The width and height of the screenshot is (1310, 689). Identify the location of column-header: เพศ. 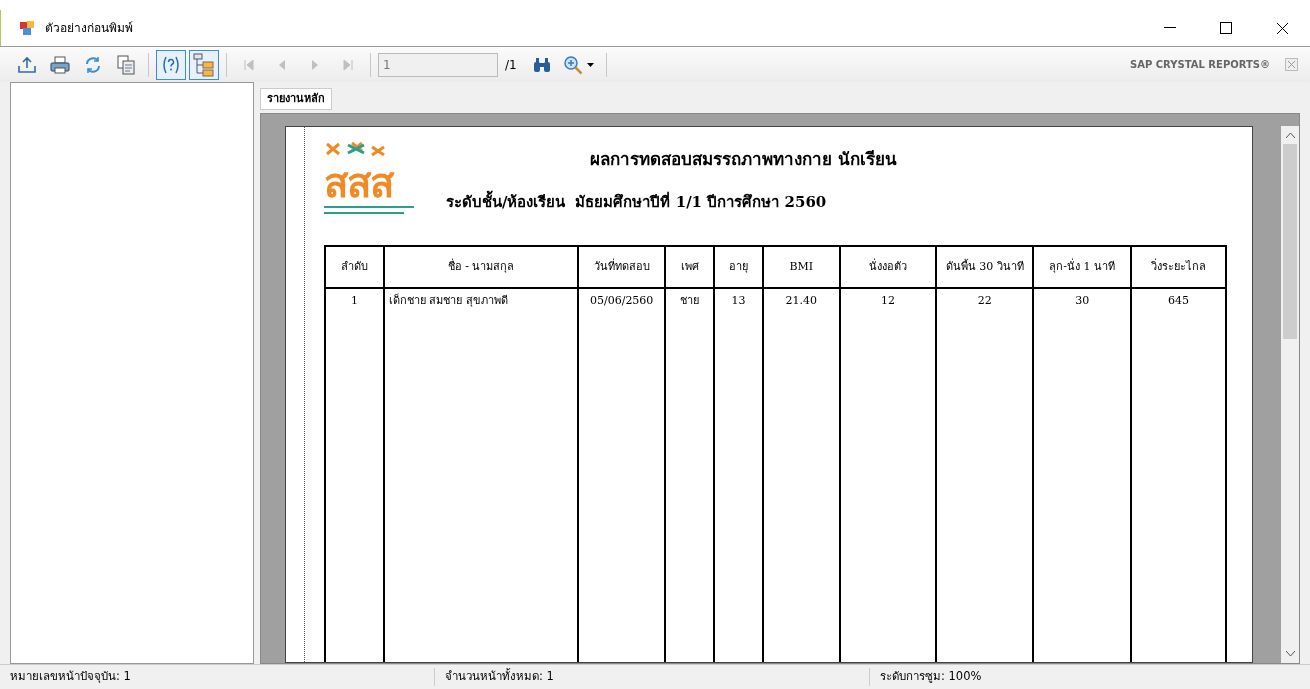
(689, 267).